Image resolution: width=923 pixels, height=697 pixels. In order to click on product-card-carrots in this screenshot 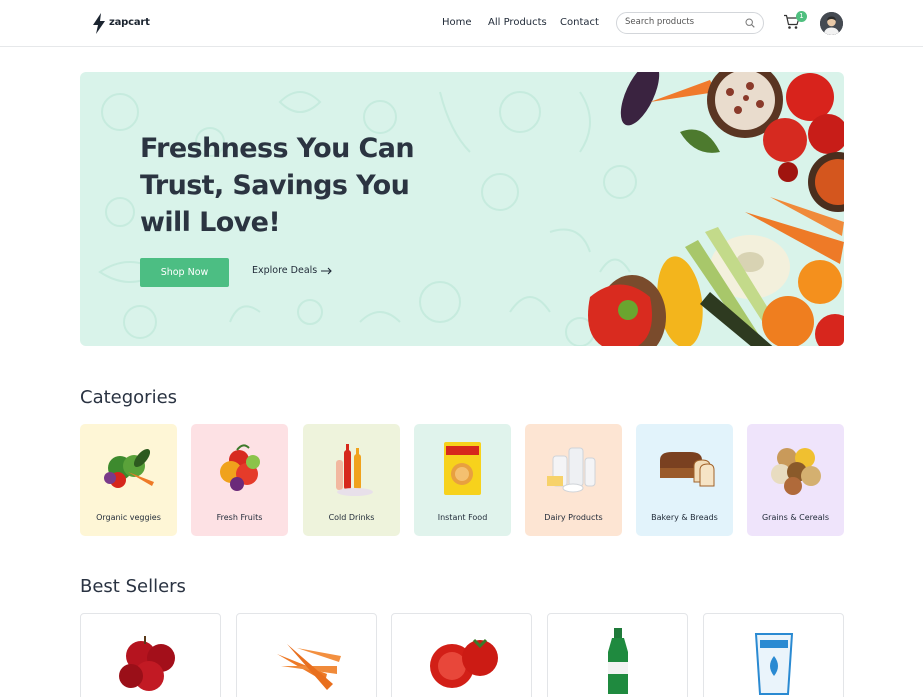, I will do `click(306, 655)`.